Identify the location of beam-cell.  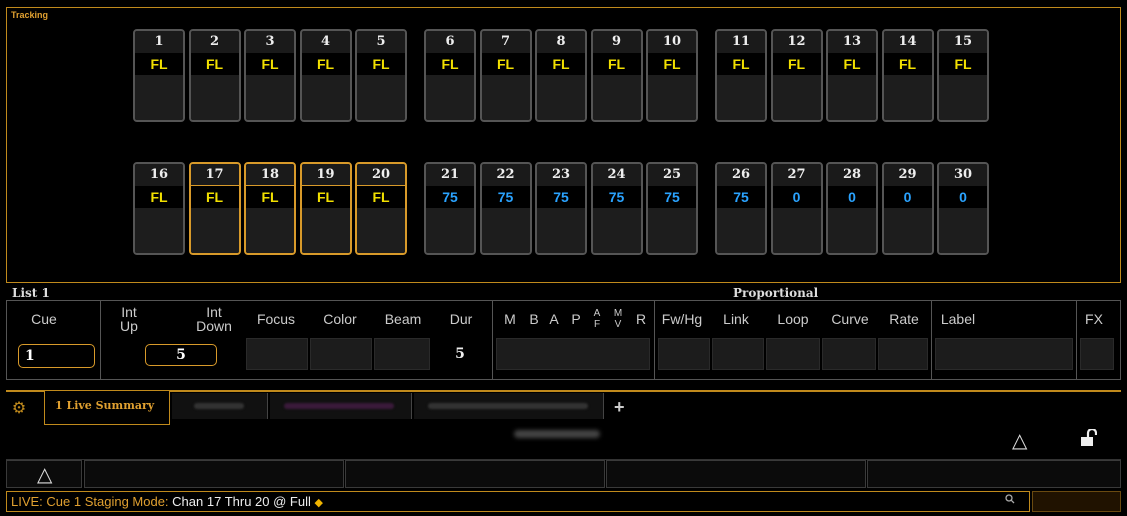
(402, 354).